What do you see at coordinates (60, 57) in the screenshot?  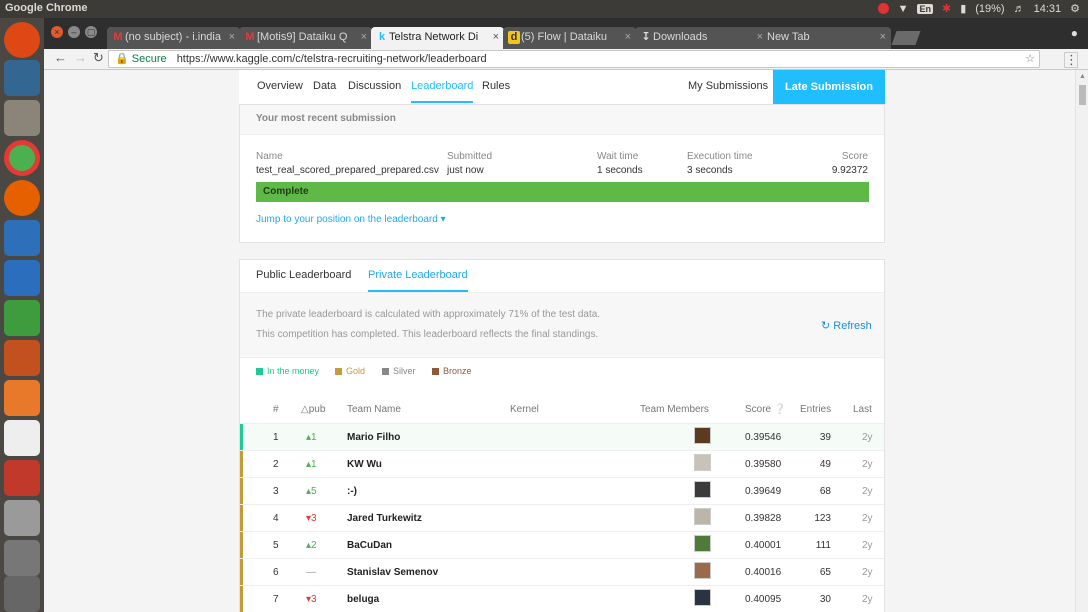 I see `back-icon: ←` at bounding box center [60, 57].